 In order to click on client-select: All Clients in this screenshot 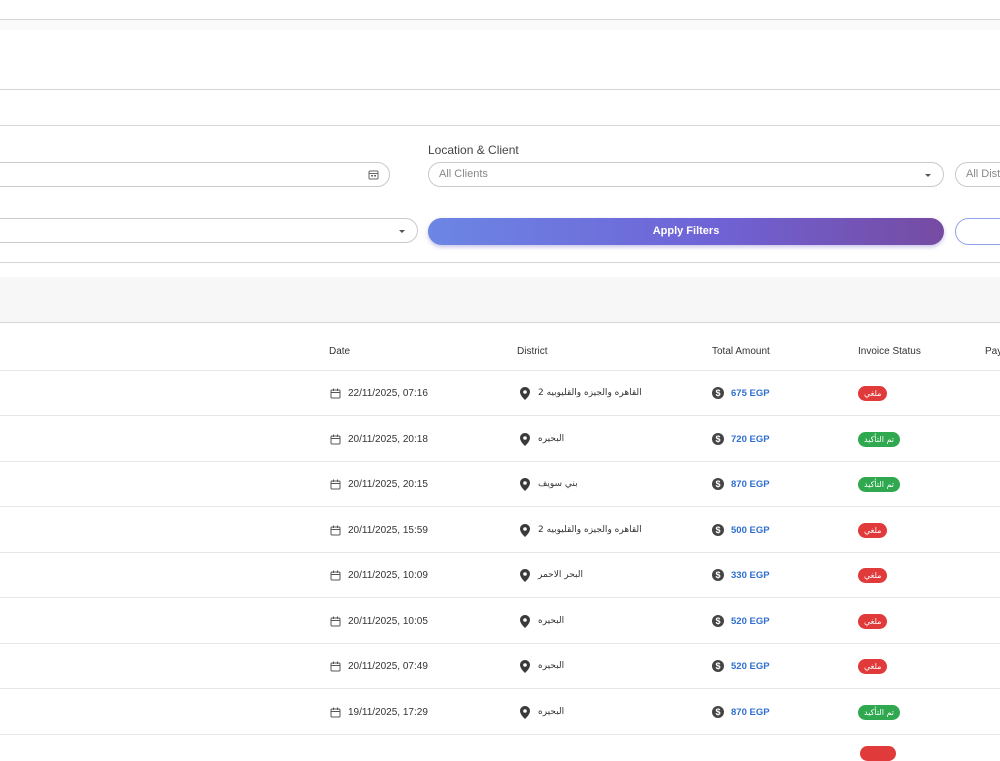, I will do `click(686, 174)`.